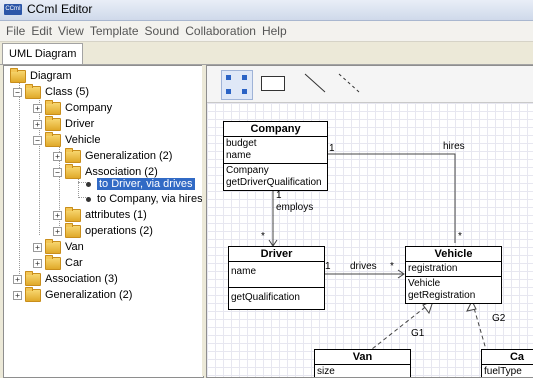  What do you see at coordinates (237, 85) in the screenshot?
I see `select-tool` at bounding box center [237, 85].